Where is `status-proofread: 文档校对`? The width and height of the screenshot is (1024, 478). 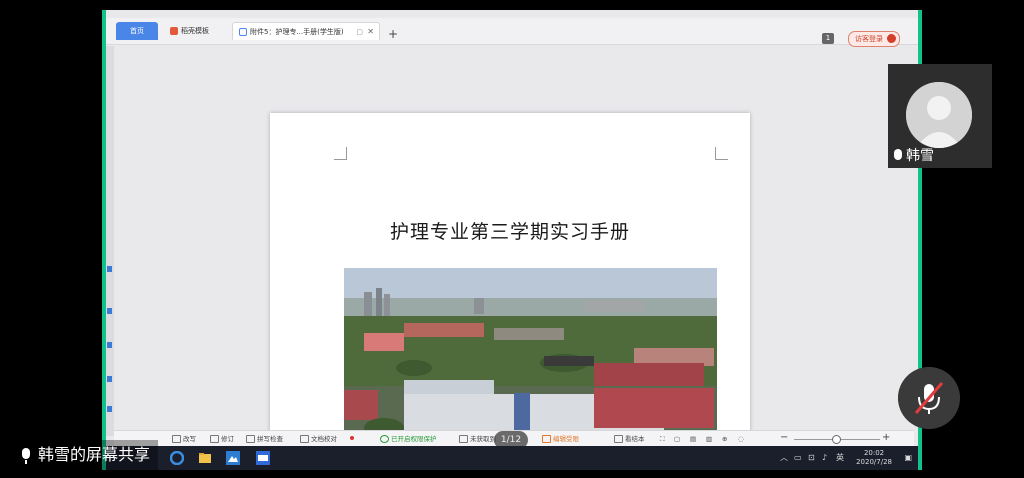
status-proofread: 文档校对 is located at coordinates (318, 439).